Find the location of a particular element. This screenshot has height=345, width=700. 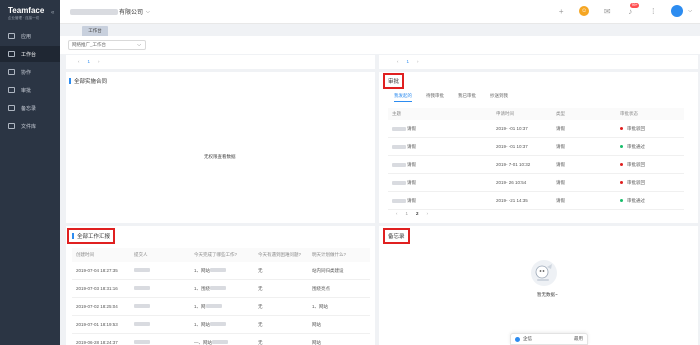

reports-title-text: 全部工作汇报 is located at coordinates (94, 237).